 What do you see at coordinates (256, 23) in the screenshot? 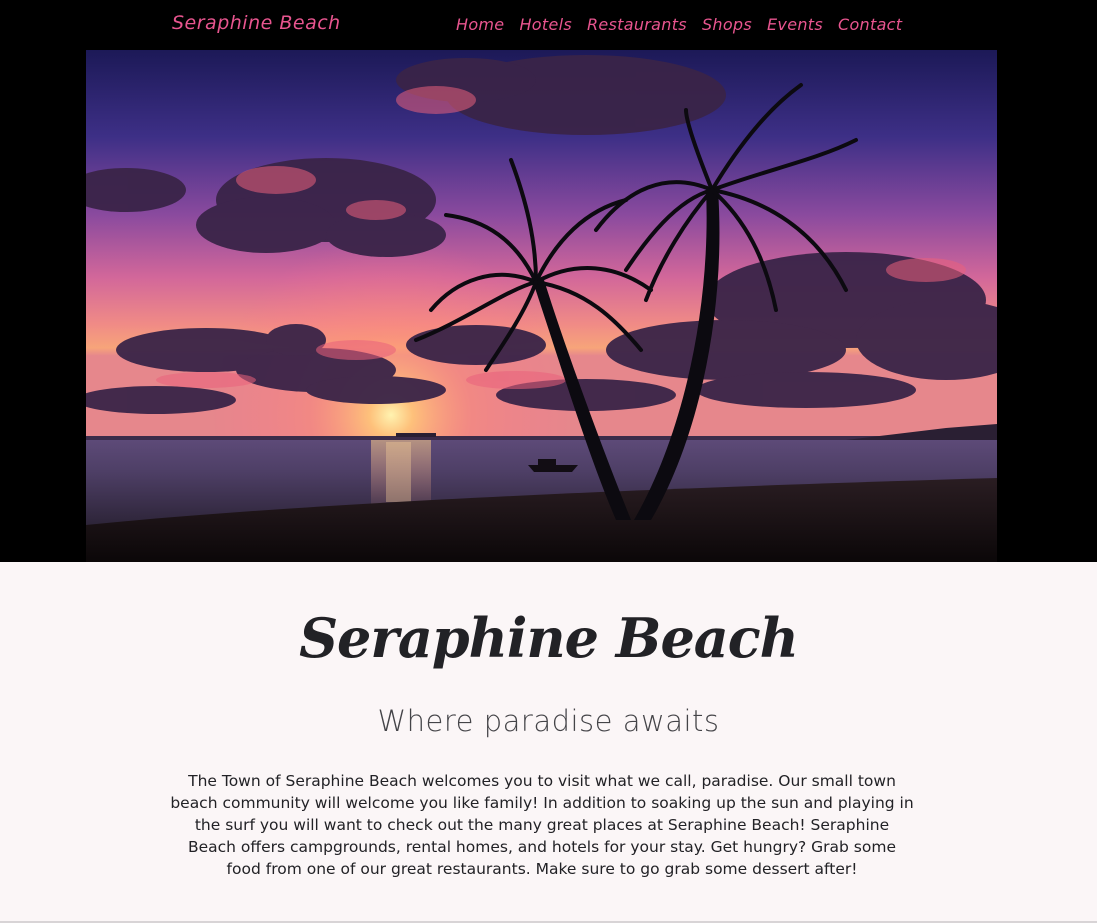
I see `brand-link: Seraphine Beach` at bounding box center [256, 23].